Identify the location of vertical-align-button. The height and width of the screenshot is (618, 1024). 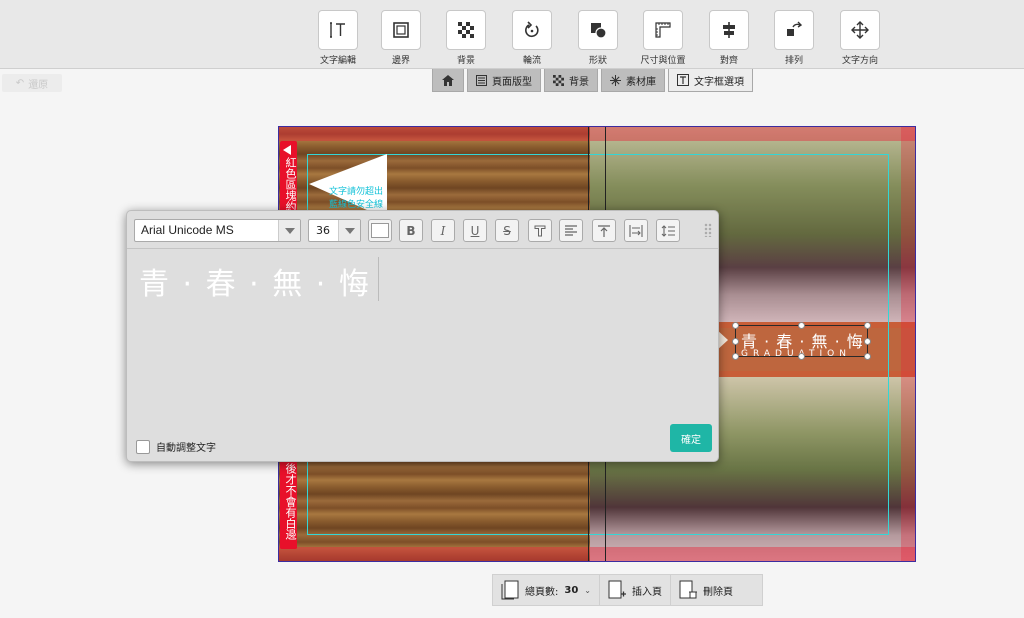
(604, 230).